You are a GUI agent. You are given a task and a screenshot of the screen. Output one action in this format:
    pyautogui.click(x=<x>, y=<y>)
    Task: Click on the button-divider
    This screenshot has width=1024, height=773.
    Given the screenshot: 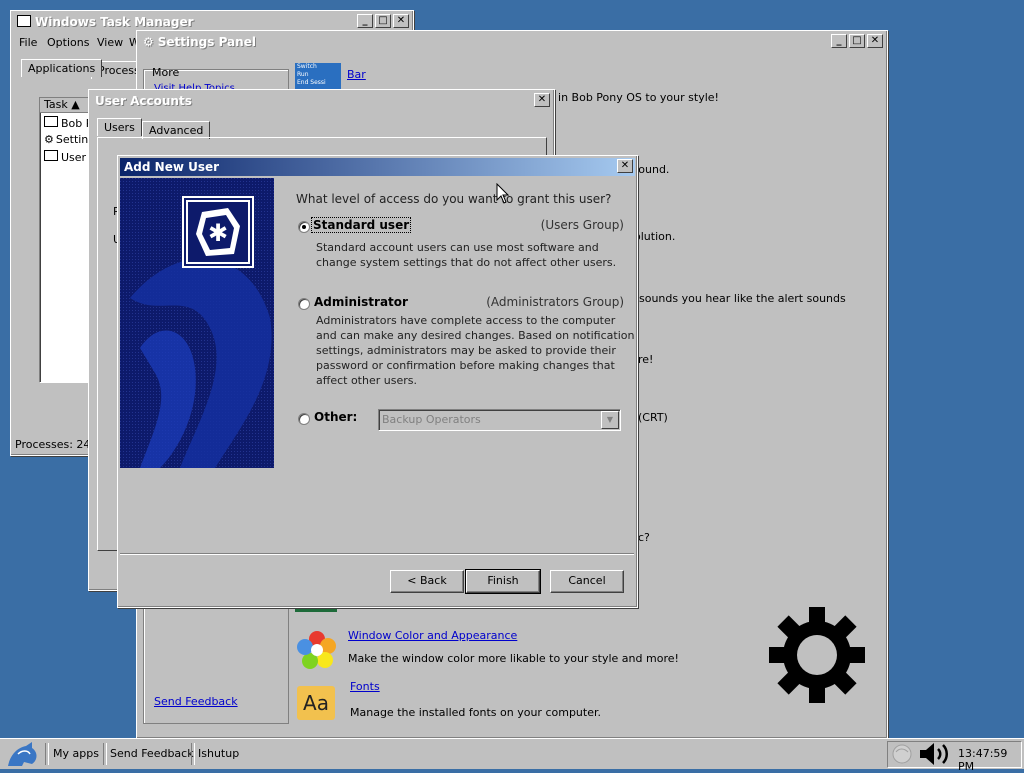 What is the action you would take?
    pyautogui.click(x=377, y=554)
    